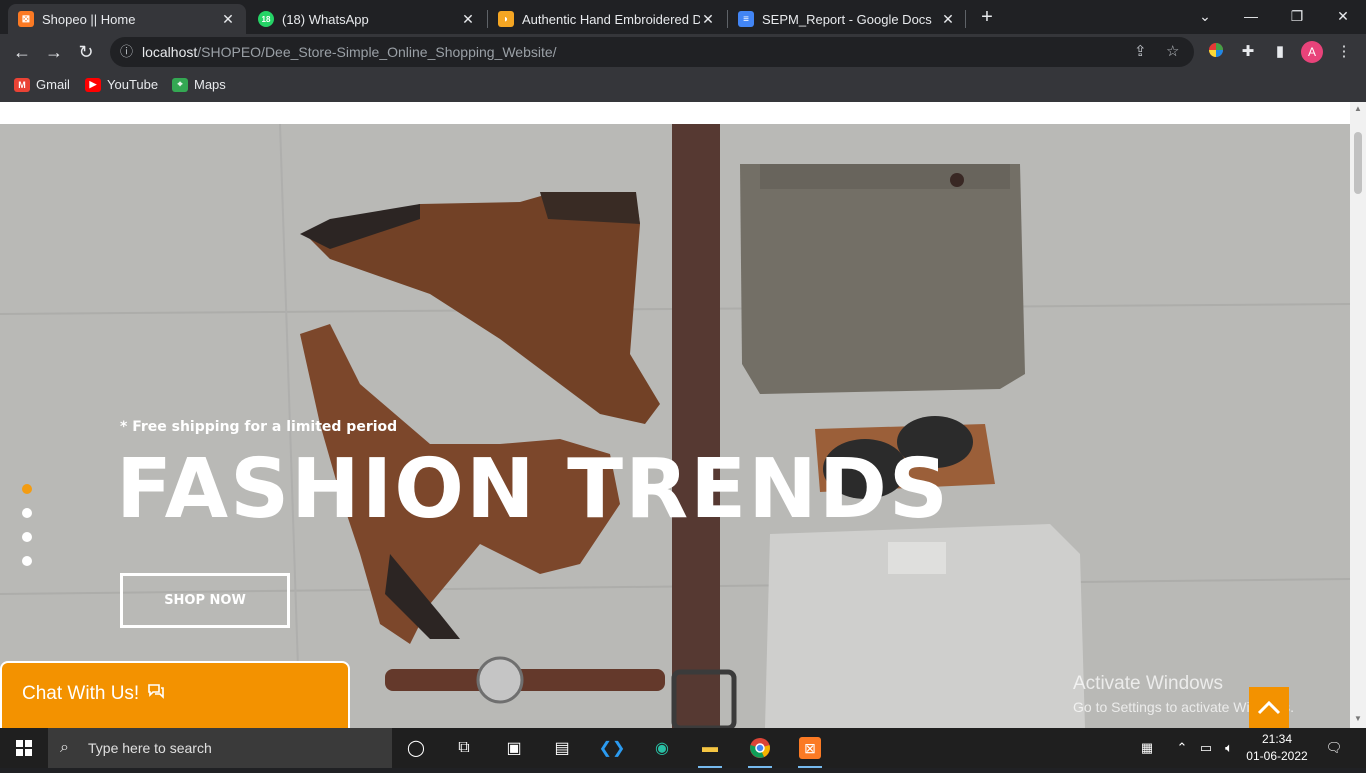 The width and height of the screenshot is (1366, 773). What do you see at coordinates (1344, 52) in the screenshot?
I see `more-menu-icon: ⋮` at bounding box center [1344, 52].